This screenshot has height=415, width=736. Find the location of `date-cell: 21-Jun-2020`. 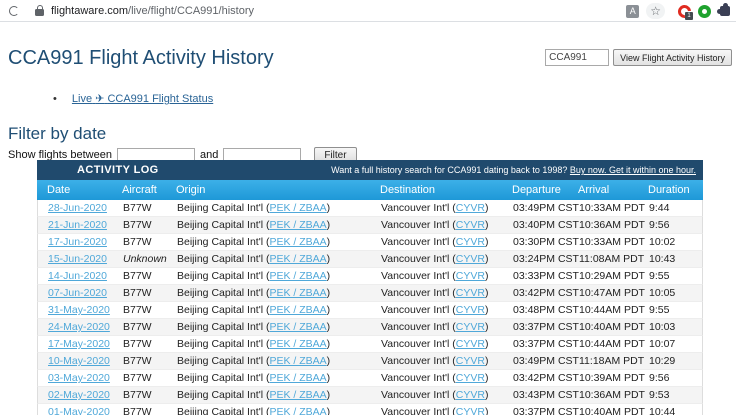

date-cell: 21-Jun-2020 is located at coordinates (85, 225).